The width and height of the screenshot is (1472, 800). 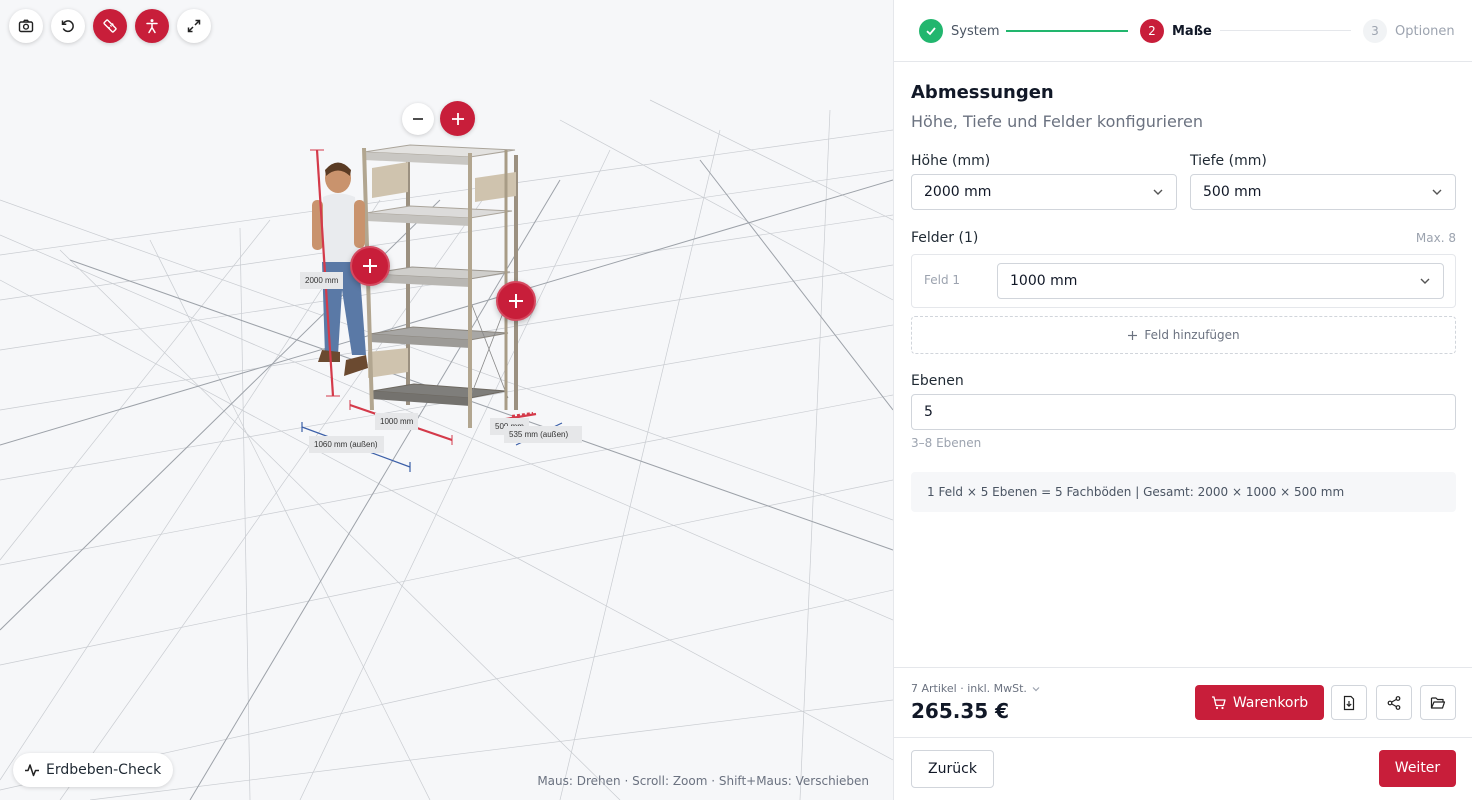 What do you see at coordinates (975, 31) in the screenshot?
I see `step-label: System` at bounding box center [975, 31].